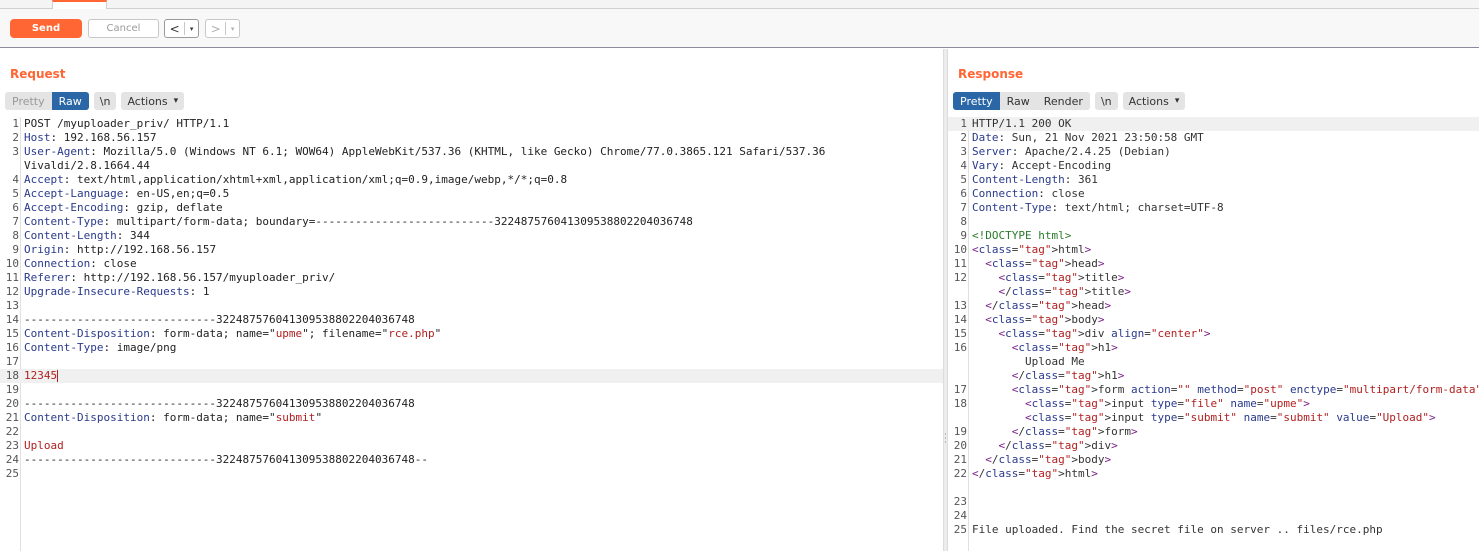 The width and height of the screenshot is (1479, 551). What do you see at coordinates (12, 361) in the screenshot?
I see `line-number: 17` at bounding box center [12, 361].